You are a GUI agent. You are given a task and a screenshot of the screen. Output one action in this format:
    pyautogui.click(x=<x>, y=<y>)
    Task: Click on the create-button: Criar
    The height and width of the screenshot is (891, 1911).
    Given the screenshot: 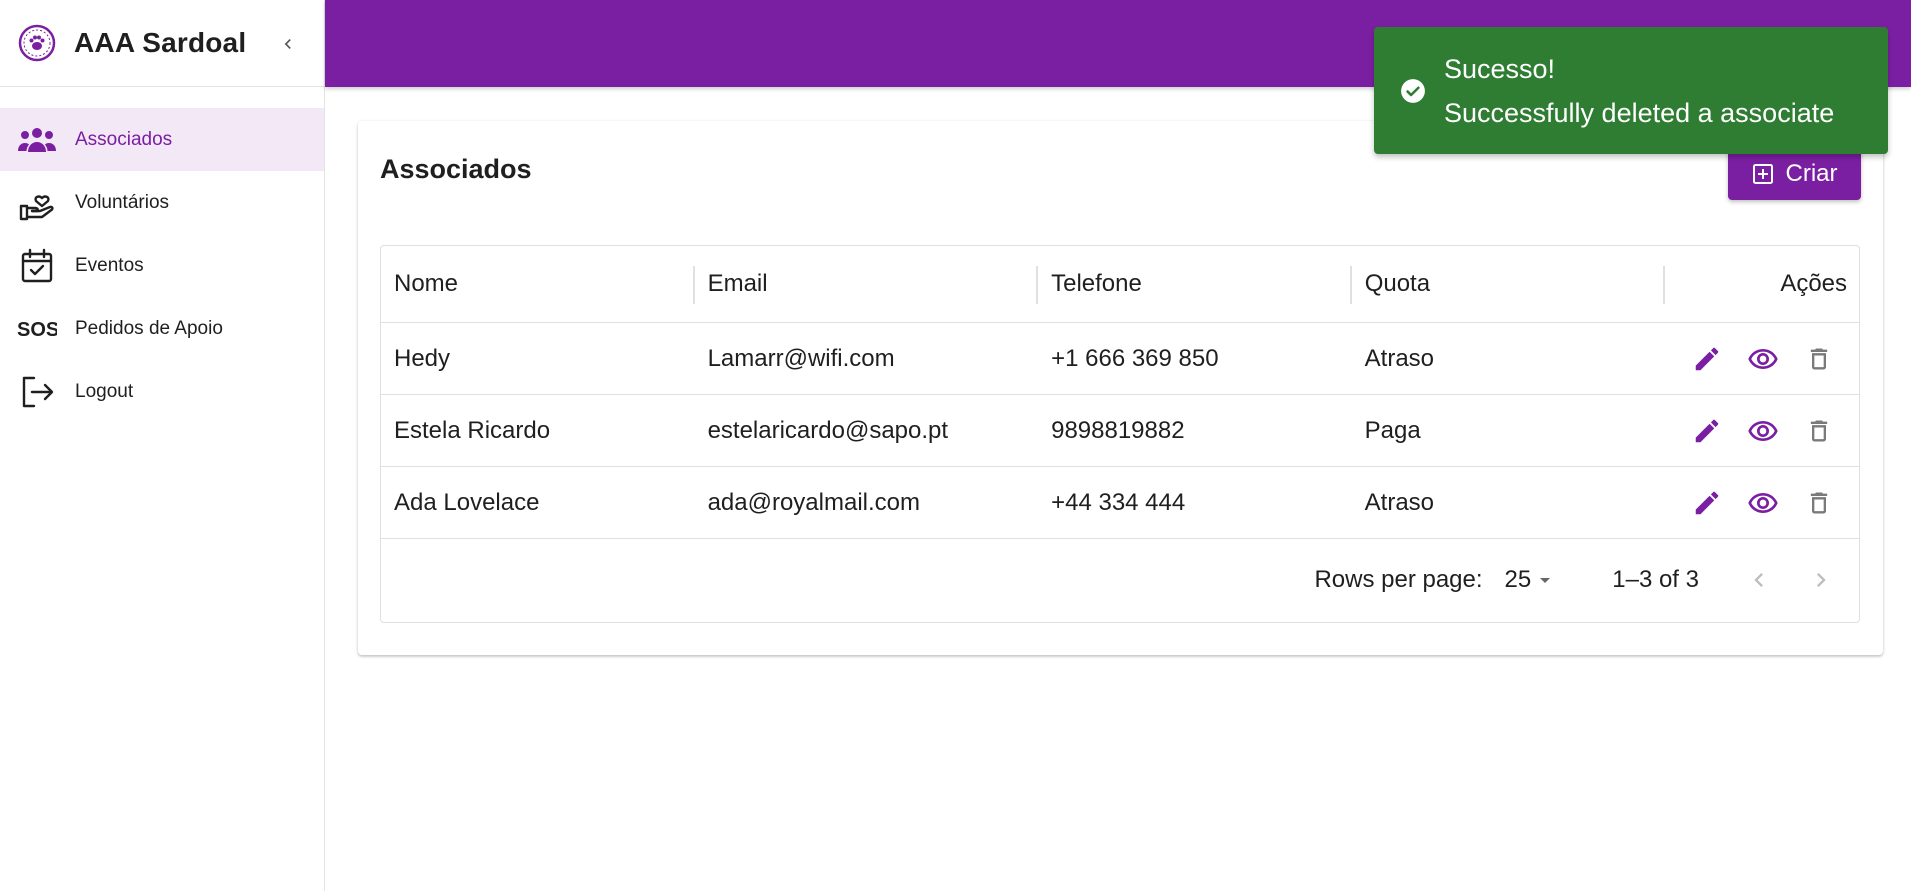 What is the action you would take?
    pyautogui.click(x=1794, y=174)
    